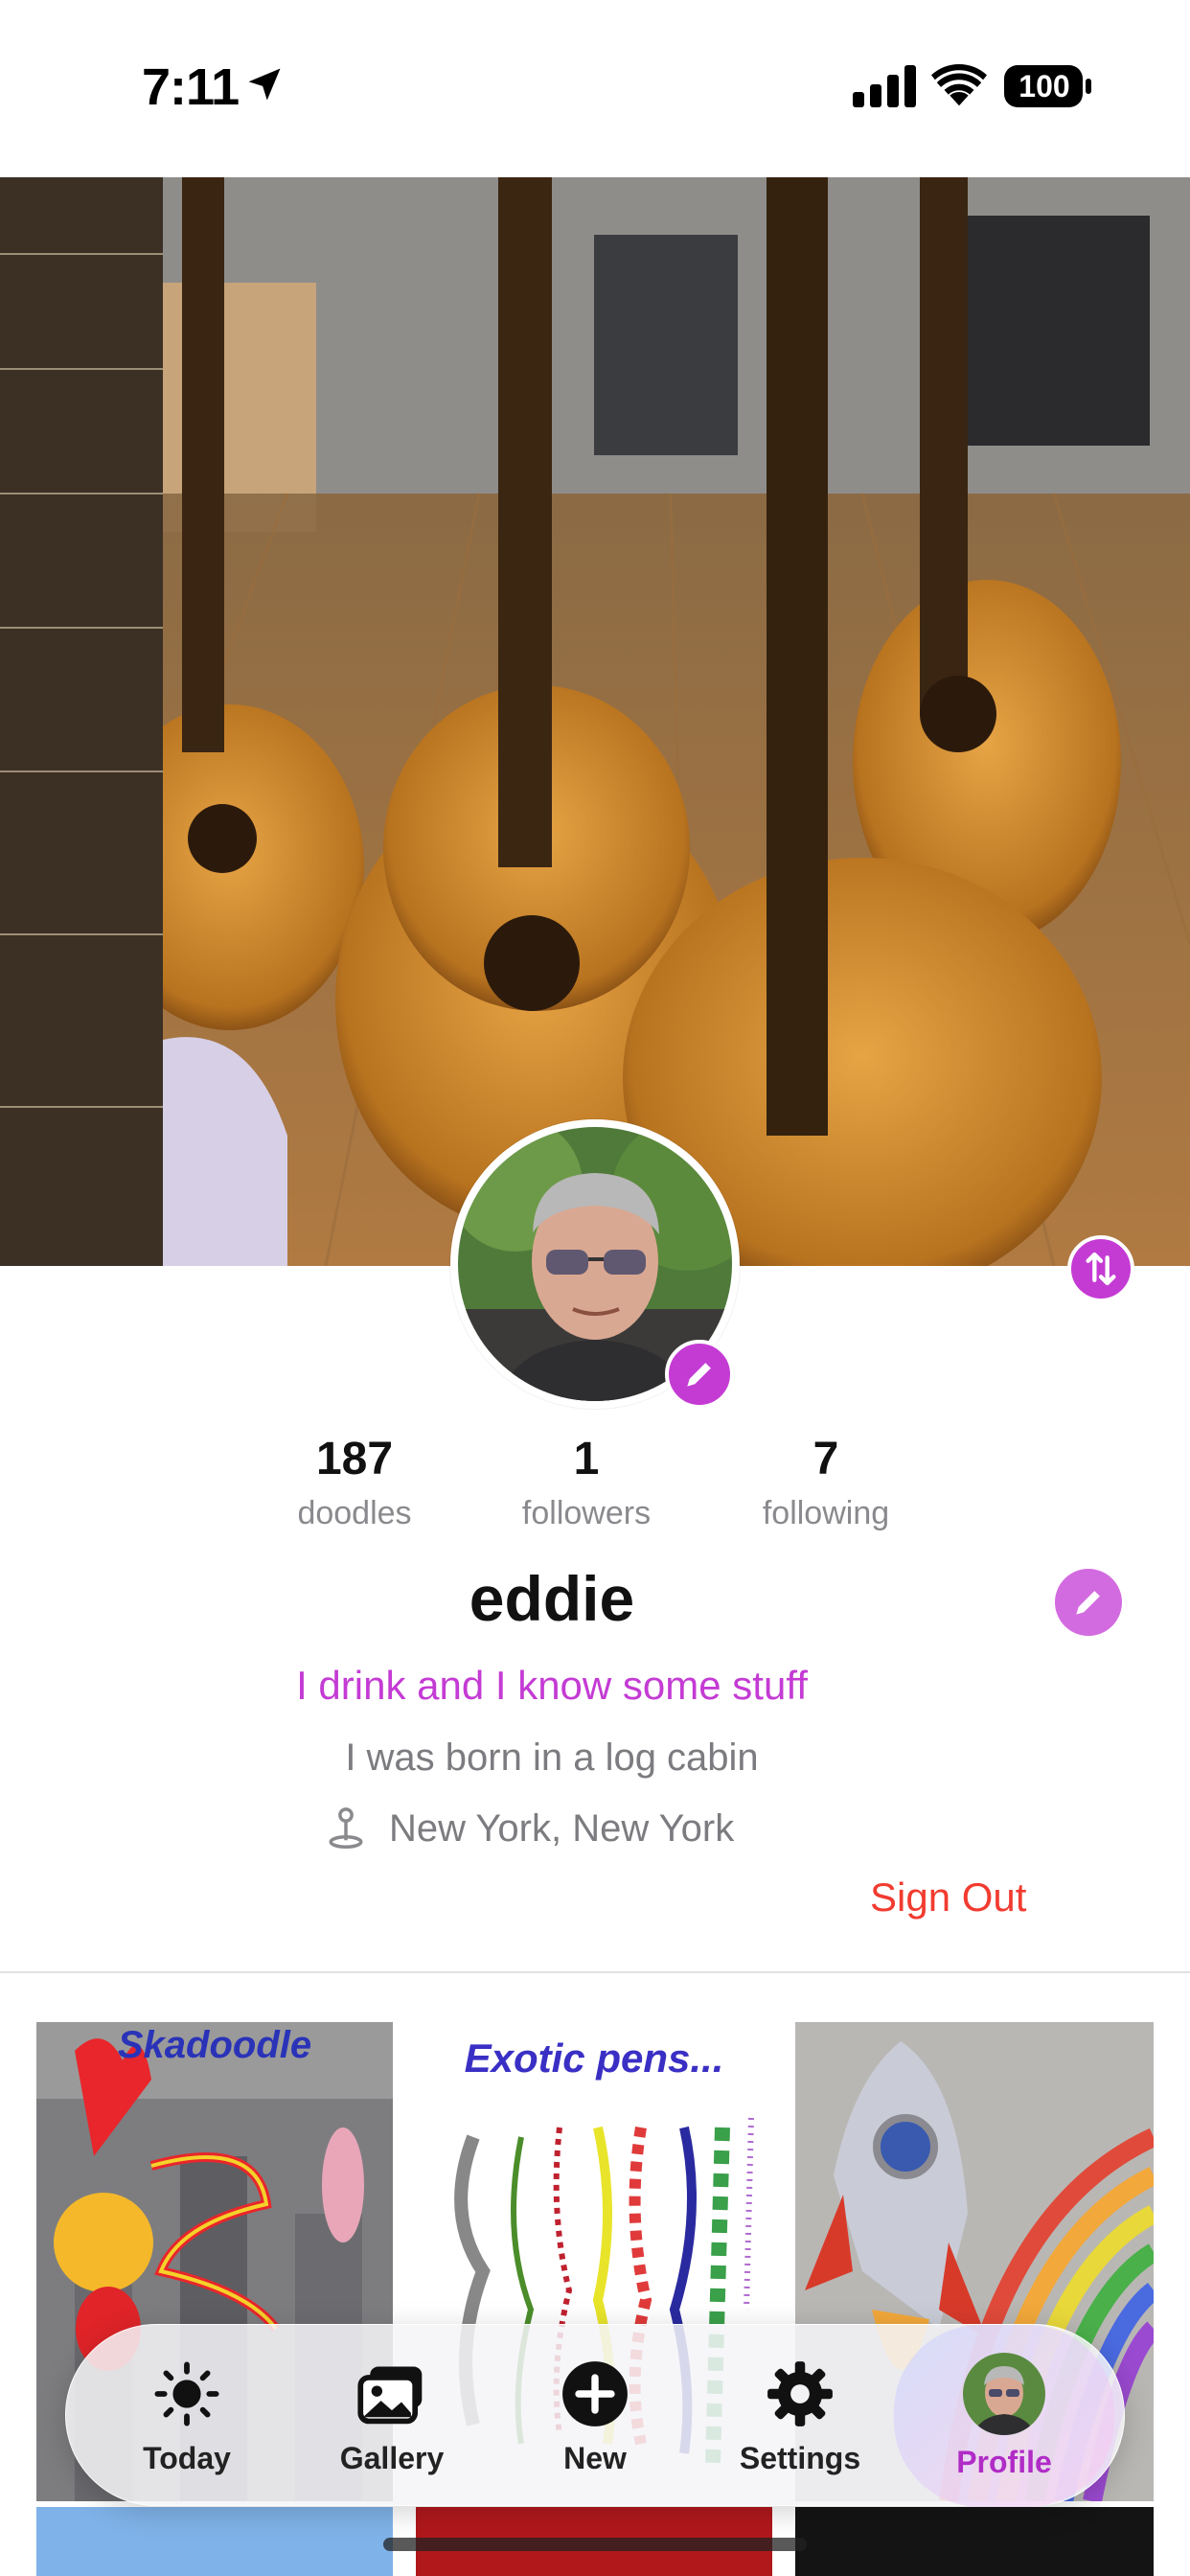  I want to click on tab-label: Today, so click(187, 2457).